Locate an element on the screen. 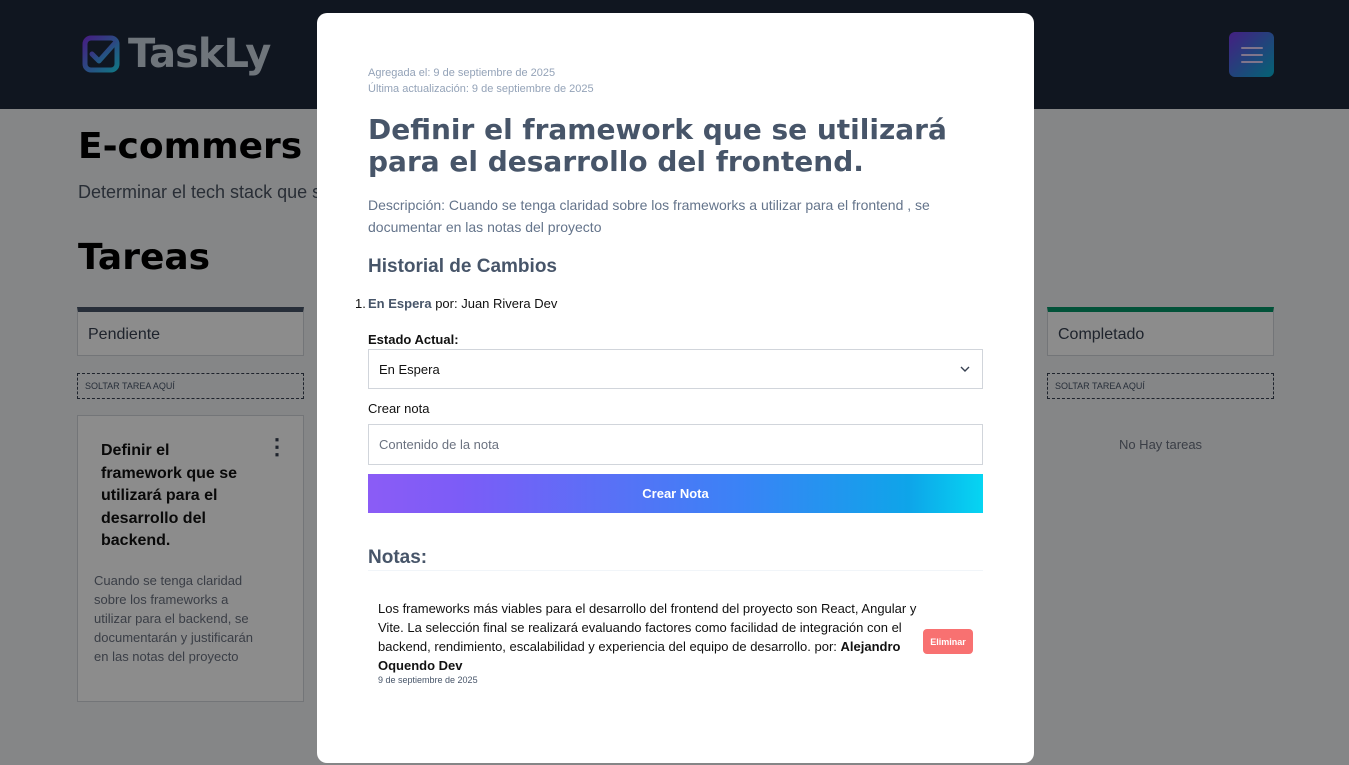 The height and width of the screenshot is (765, 1349). note-date: 9 de septiembre de 2025 is located at coordinates (428, 680).